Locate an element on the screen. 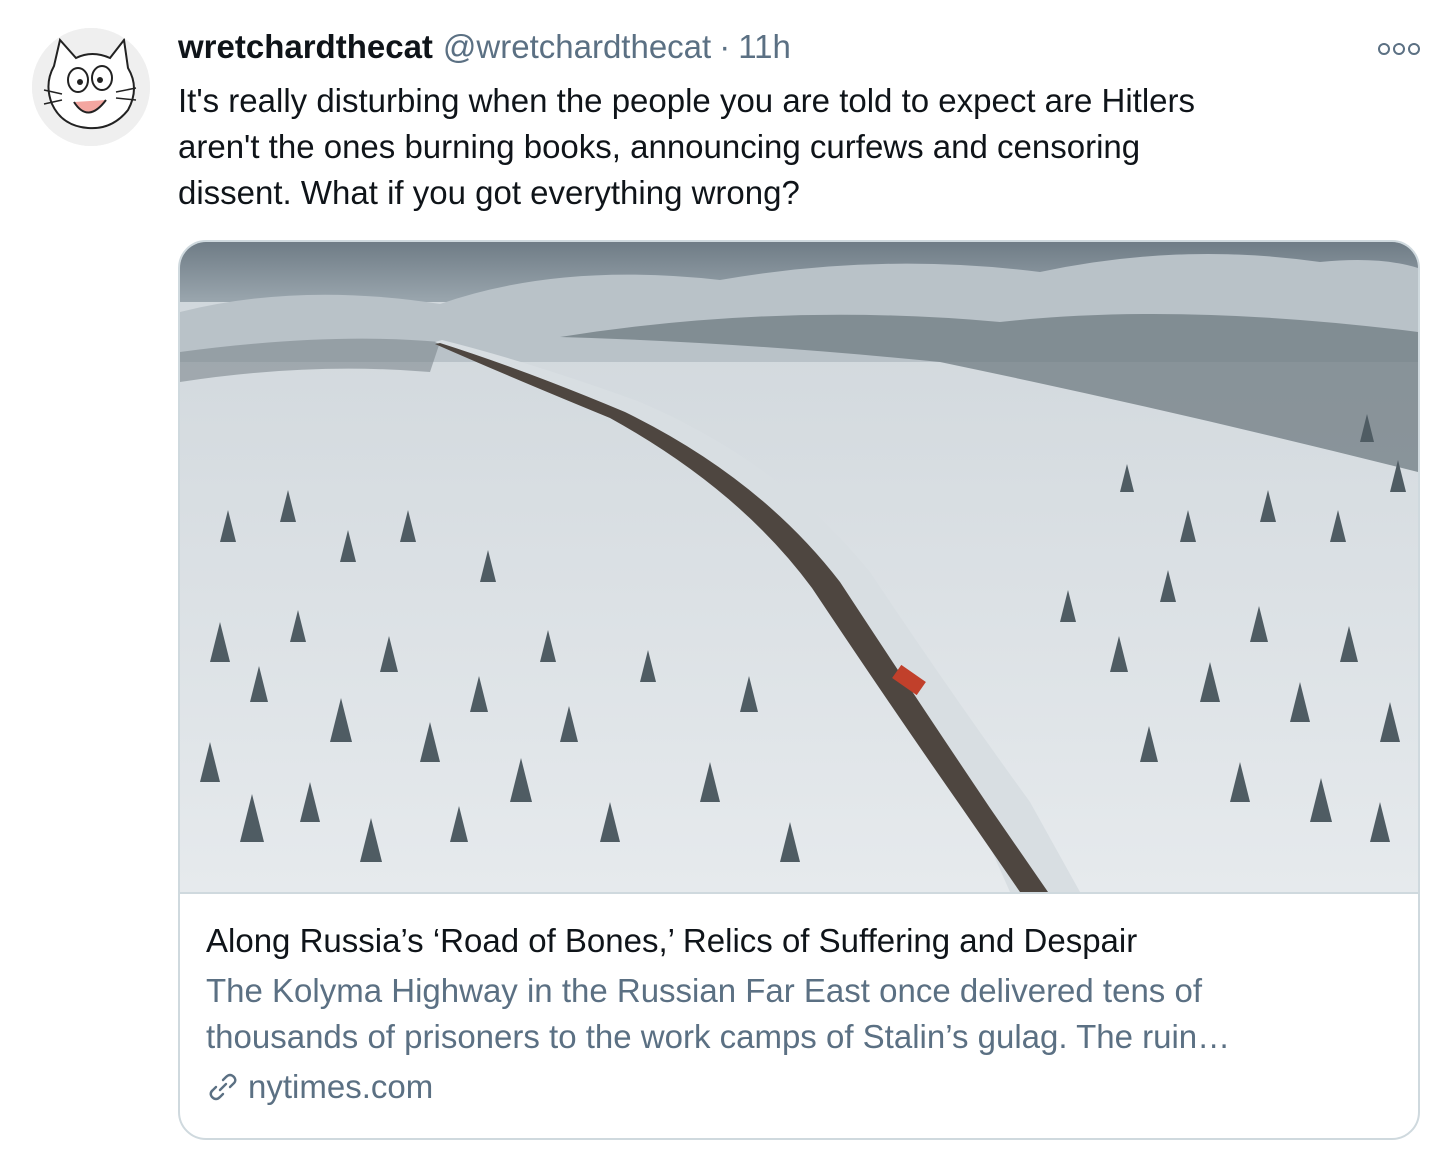  link-icon is located at coordinates (223, 1087).